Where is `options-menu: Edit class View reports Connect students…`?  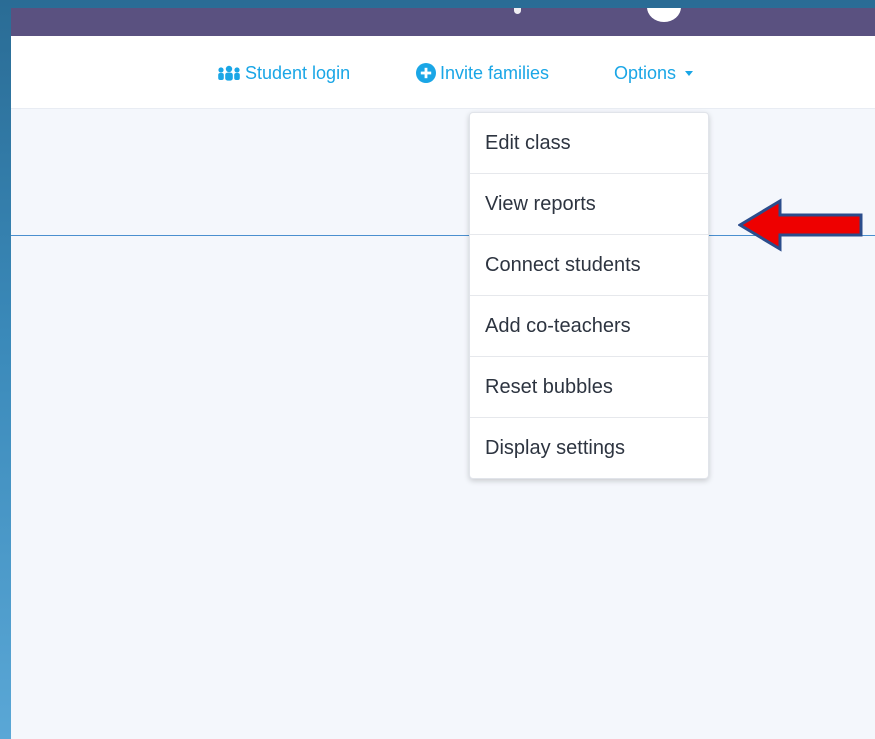 options-menu: Edit class View reports Connect students… is located at coordinates (589, 295).